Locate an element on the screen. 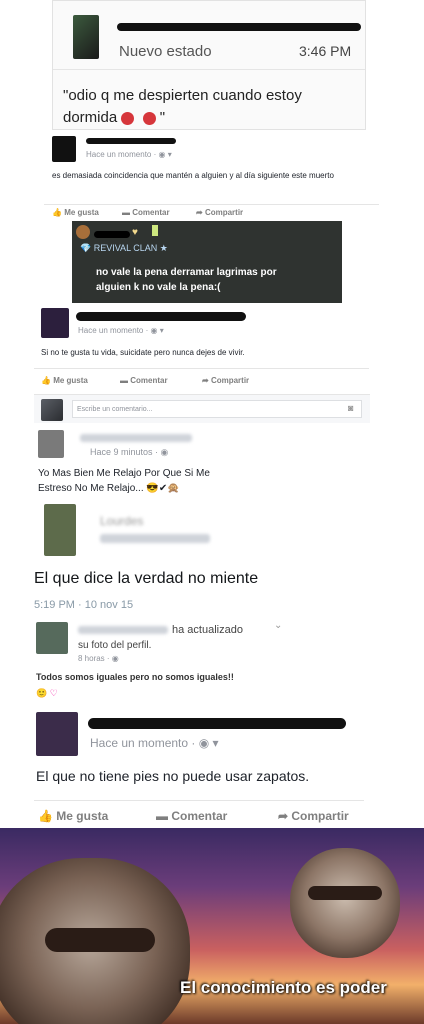 Image resolution: width=424 pixels, height=1024 pixels. meme-caption: El conocimiento es poder is located at coordinates (283, 987).